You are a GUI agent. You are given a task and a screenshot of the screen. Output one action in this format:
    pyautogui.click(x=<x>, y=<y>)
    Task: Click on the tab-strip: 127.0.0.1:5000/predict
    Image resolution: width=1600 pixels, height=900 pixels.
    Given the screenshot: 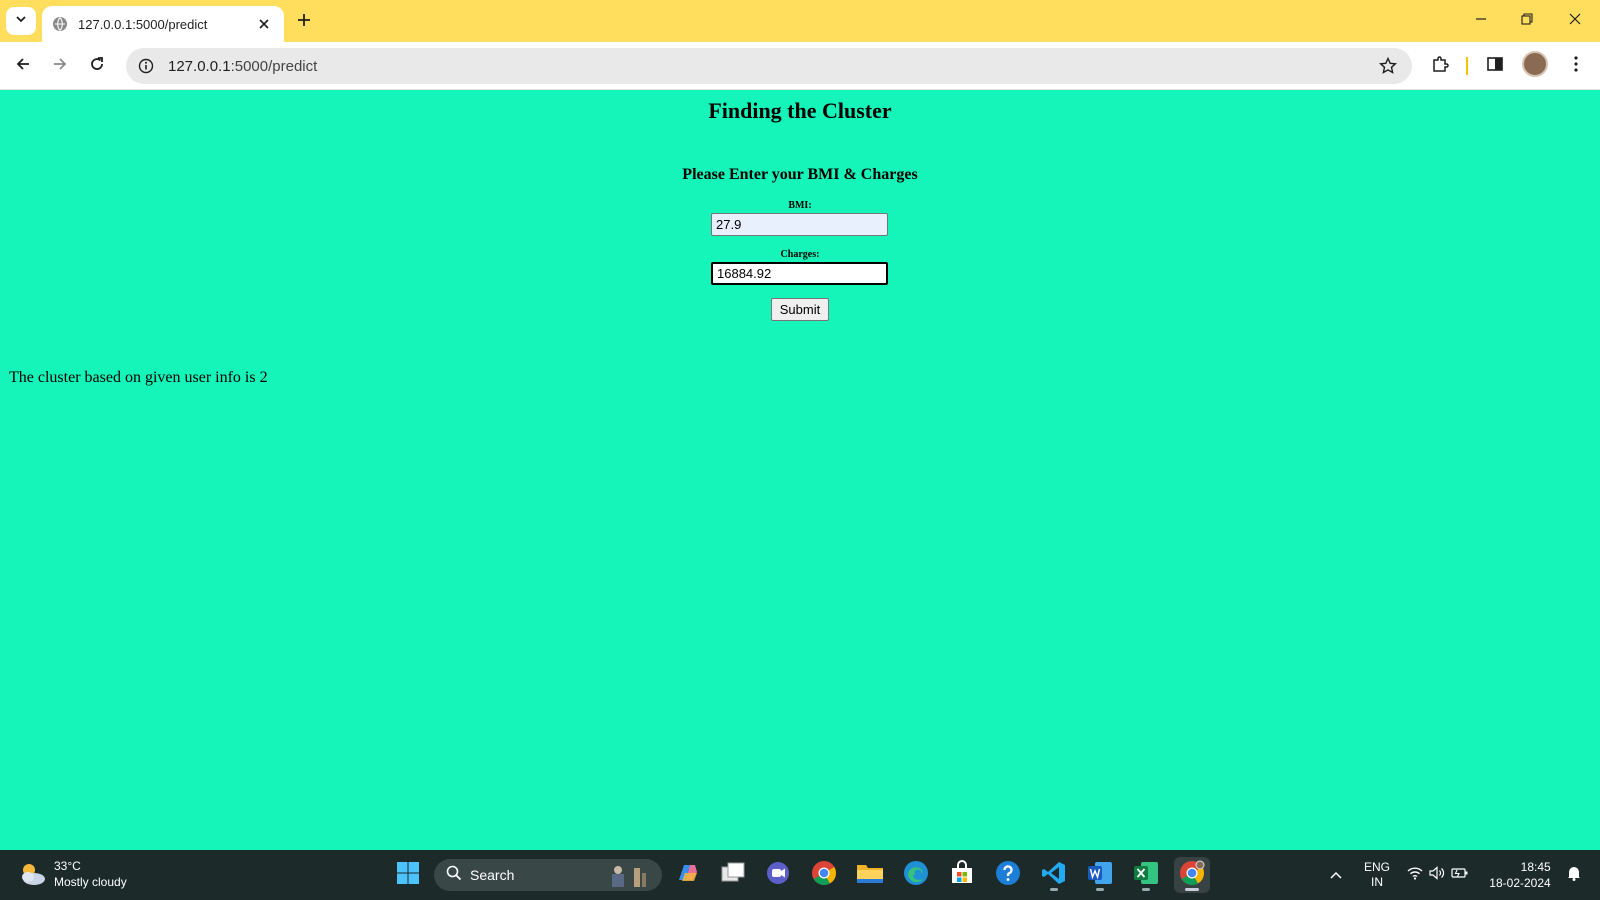 What is the action you would take?
    pyautogui.click(x=800, y=21)
    